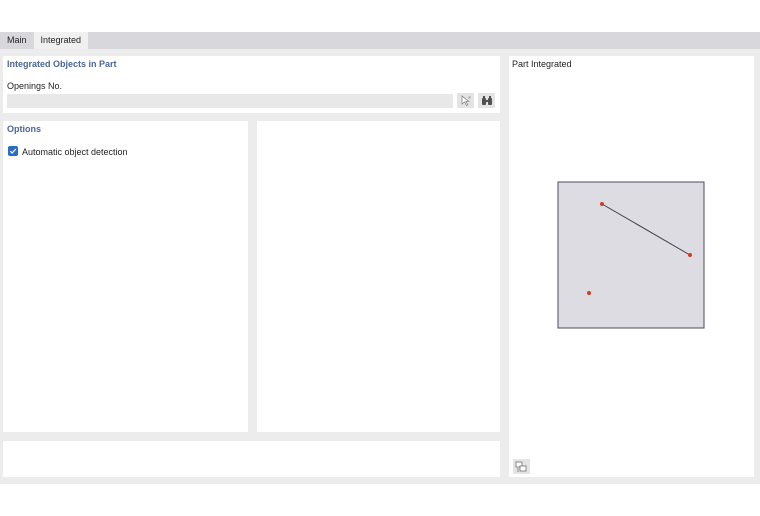 Image resolution: width=760 pixels, height=516 pixels. I want to click on options-title: Options, so click(24, 129).